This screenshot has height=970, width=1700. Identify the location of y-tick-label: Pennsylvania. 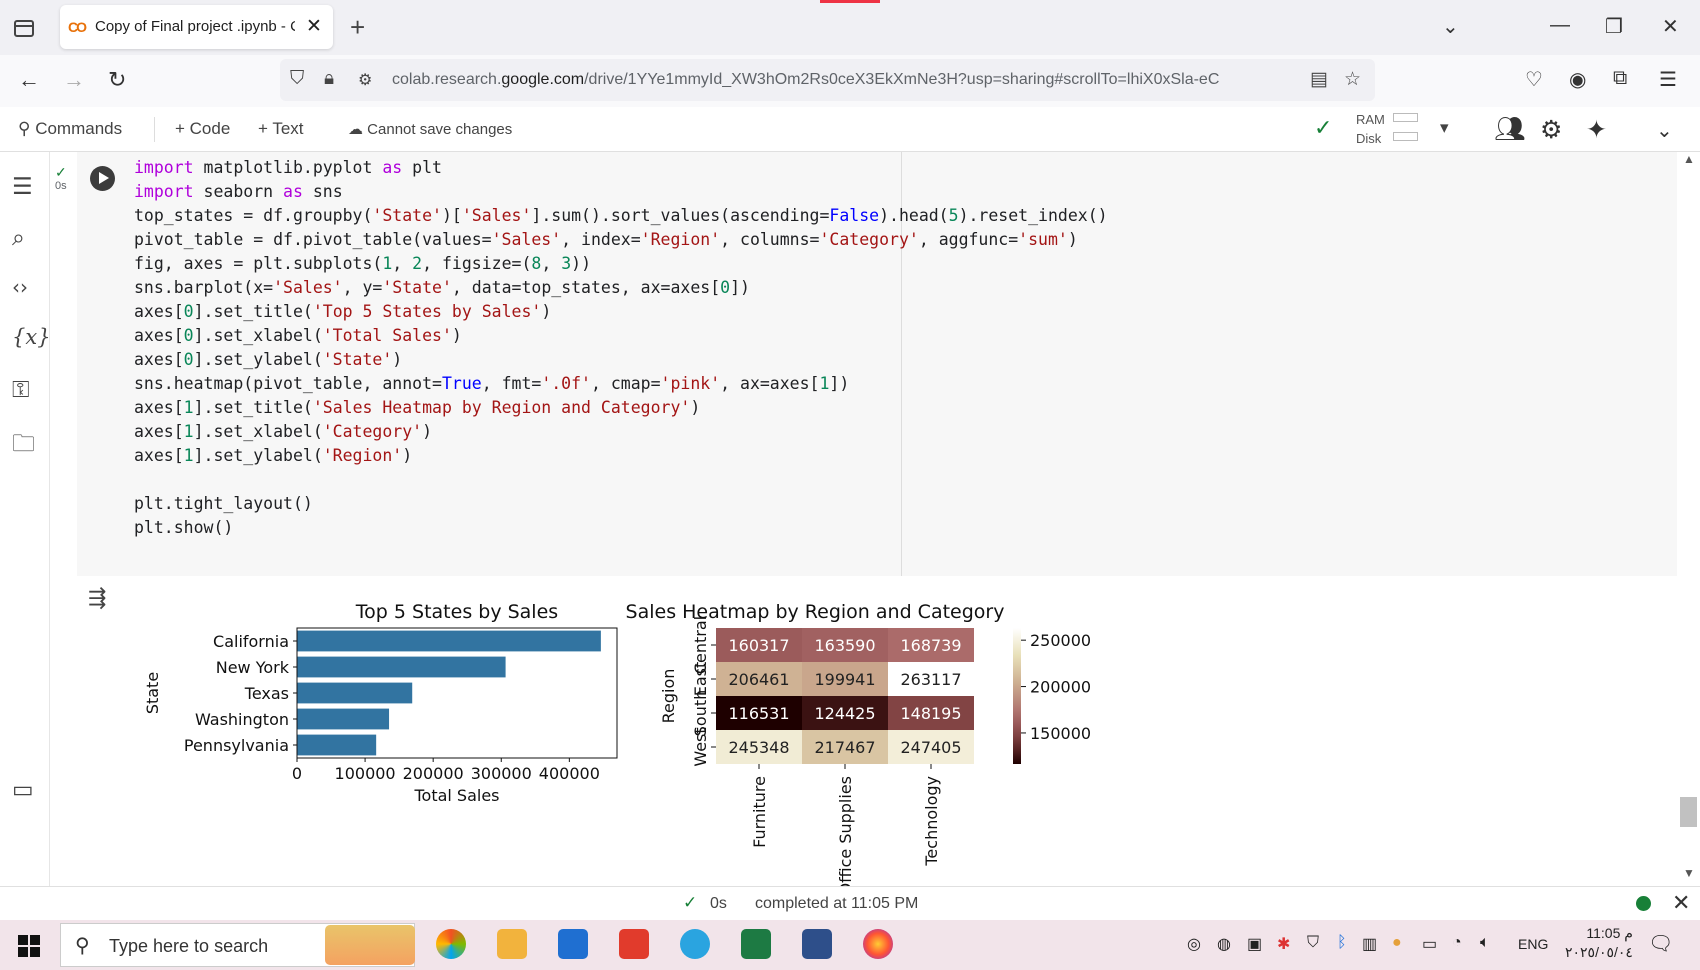
(236, 745).